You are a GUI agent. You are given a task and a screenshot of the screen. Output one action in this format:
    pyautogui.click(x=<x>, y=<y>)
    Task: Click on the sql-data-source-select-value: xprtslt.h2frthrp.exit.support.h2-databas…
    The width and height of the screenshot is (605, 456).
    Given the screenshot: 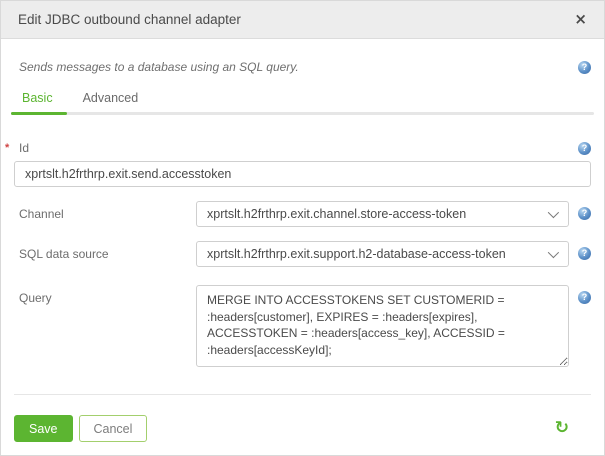 What is the action you would take?
    pyautogui.click(x=356, y=254)
    